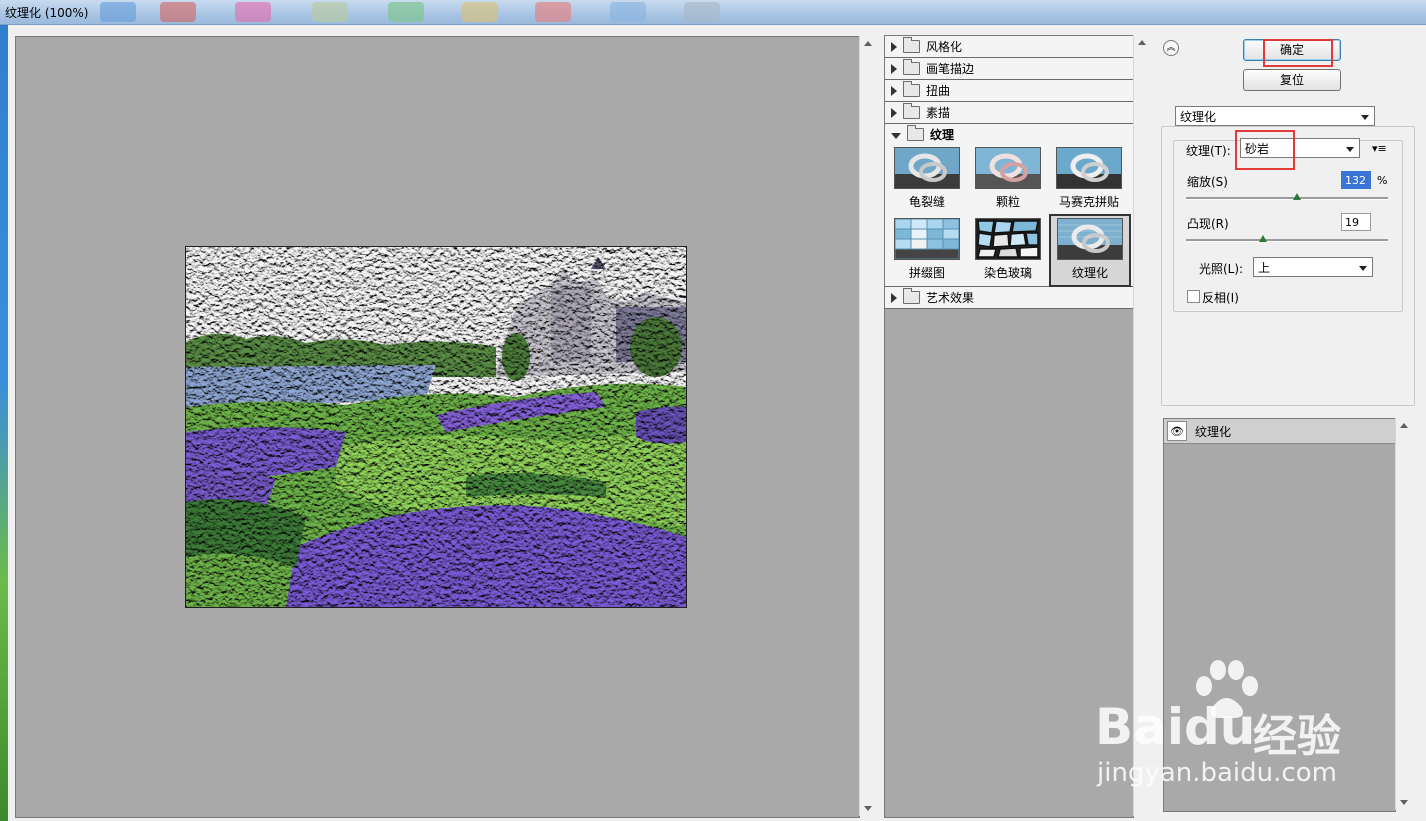 The image size is (1426, 821). What do you see at coordinates (1177, 431) in the screenshot?
I see `eye-icon: 👁` at bounding box center [1177, 431].